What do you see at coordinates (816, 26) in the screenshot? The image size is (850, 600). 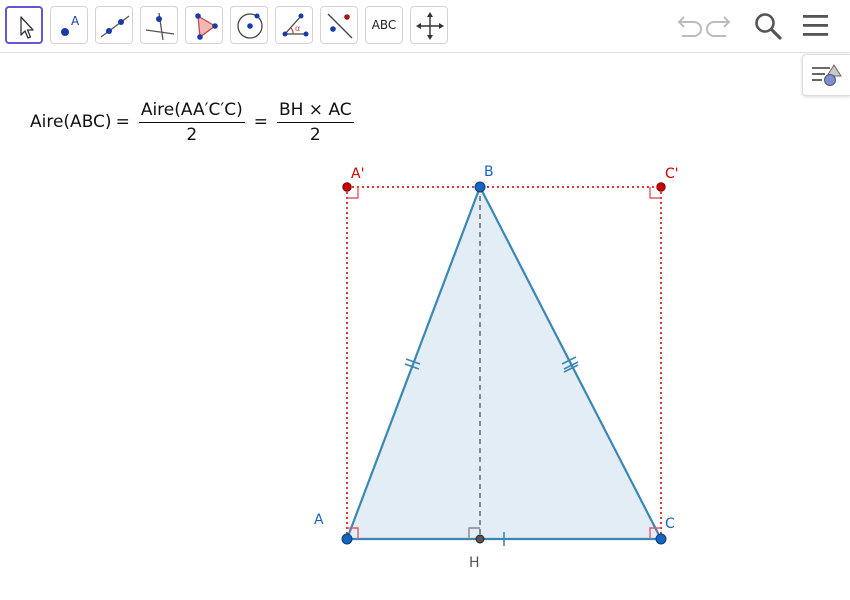 I see `menu-icon` at bounding box center [816, 26].